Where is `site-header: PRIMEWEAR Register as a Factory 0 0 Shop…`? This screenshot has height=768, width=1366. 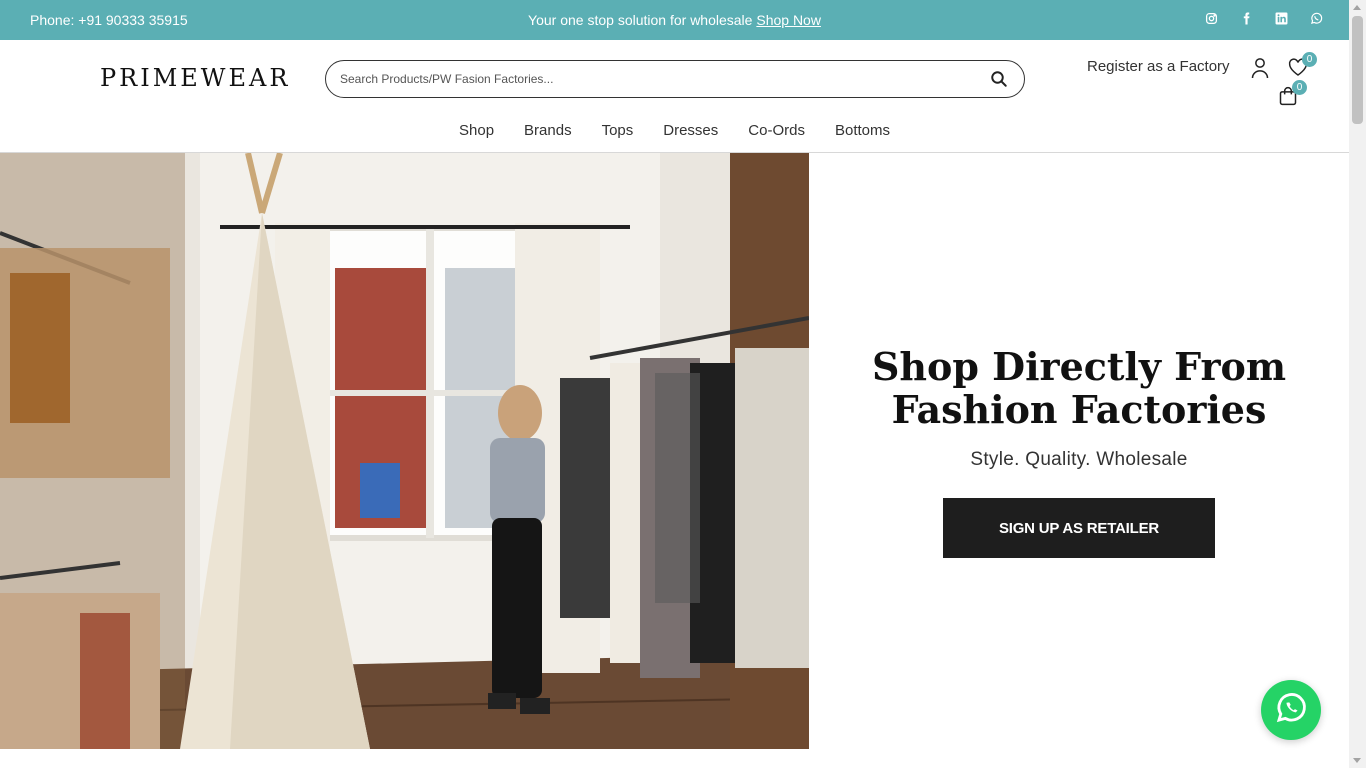
site-header: PRIMEWEAR Register as a Factory 0 0 Shop… is located at coordinates (674, 96).